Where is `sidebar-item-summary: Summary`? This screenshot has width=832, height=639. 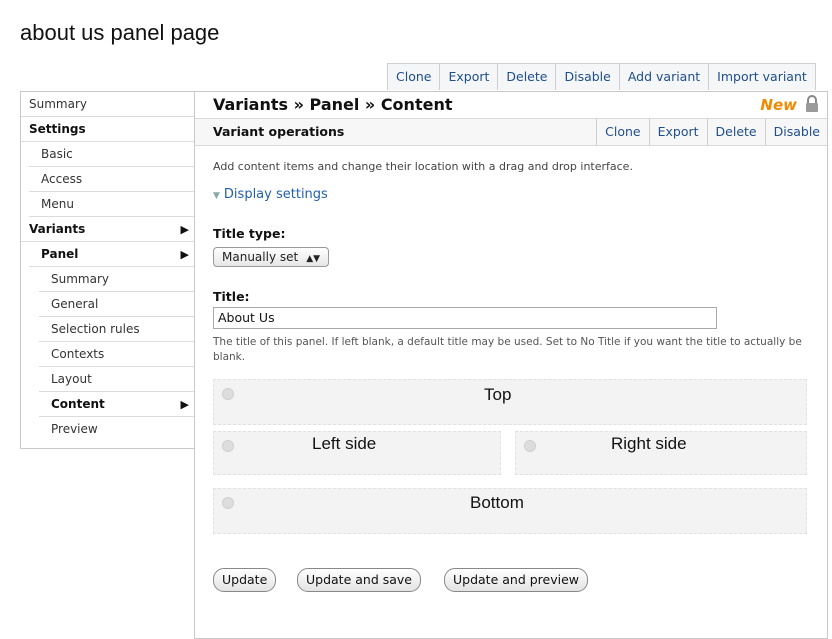
sidebar-item-summary: Summary is located at coordinates (108, 104).